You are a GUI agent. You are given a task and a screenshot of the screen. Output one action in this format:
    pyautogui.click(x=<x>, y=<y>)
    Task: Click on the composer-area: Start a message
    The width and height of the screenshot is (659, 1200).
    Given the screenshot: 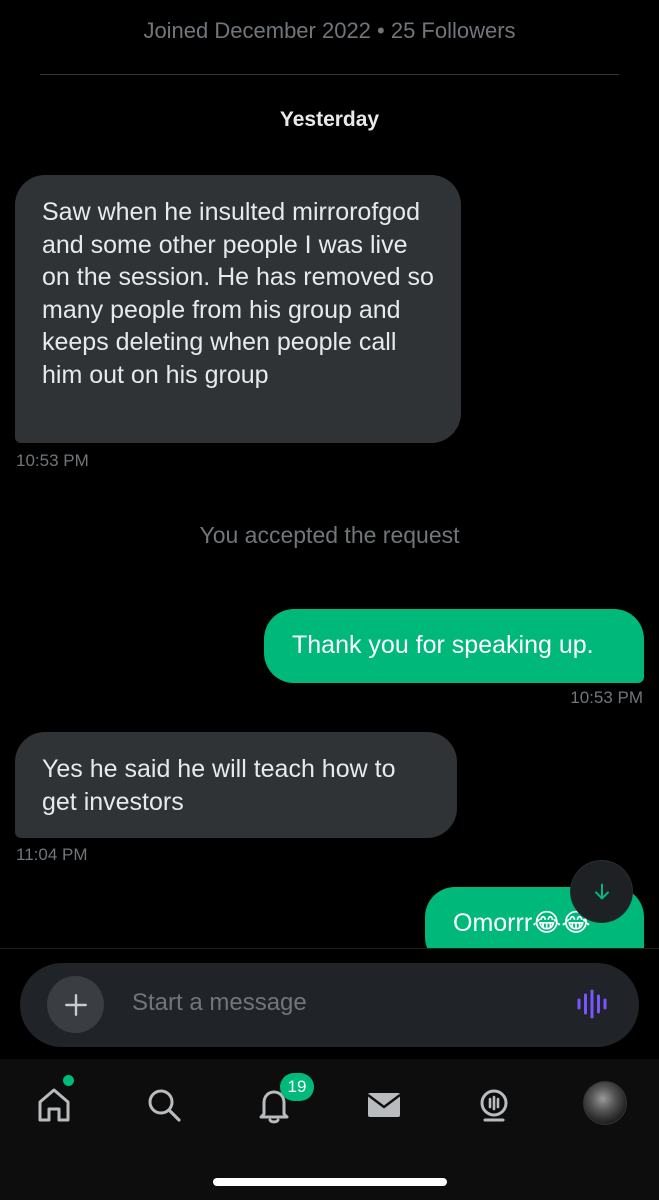 What is the action you would take?
    pyautogui.click(x=329, y=1003)
    